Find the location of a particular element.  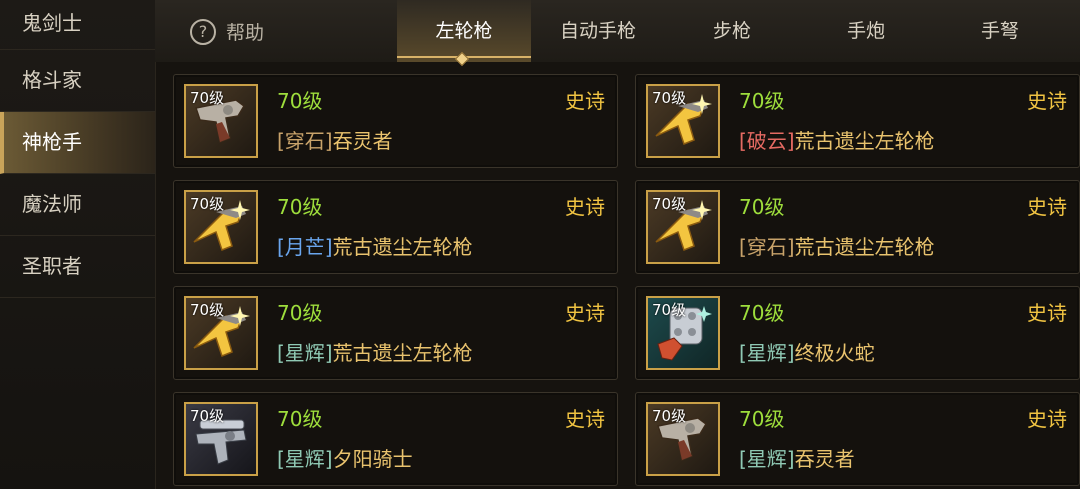

item-name: [穿石]吞灵者 is located at coordinates (335, 139).